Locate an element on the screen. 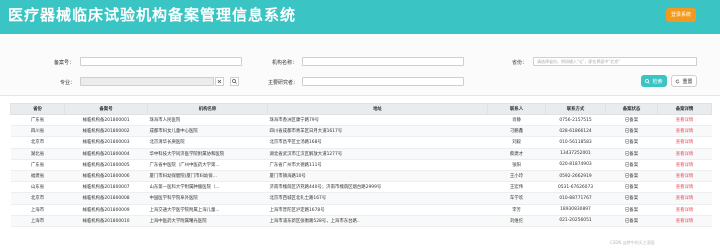 The height and width of the screenshot is (251, 720). org-name-input is located at coordinates (383, 61).